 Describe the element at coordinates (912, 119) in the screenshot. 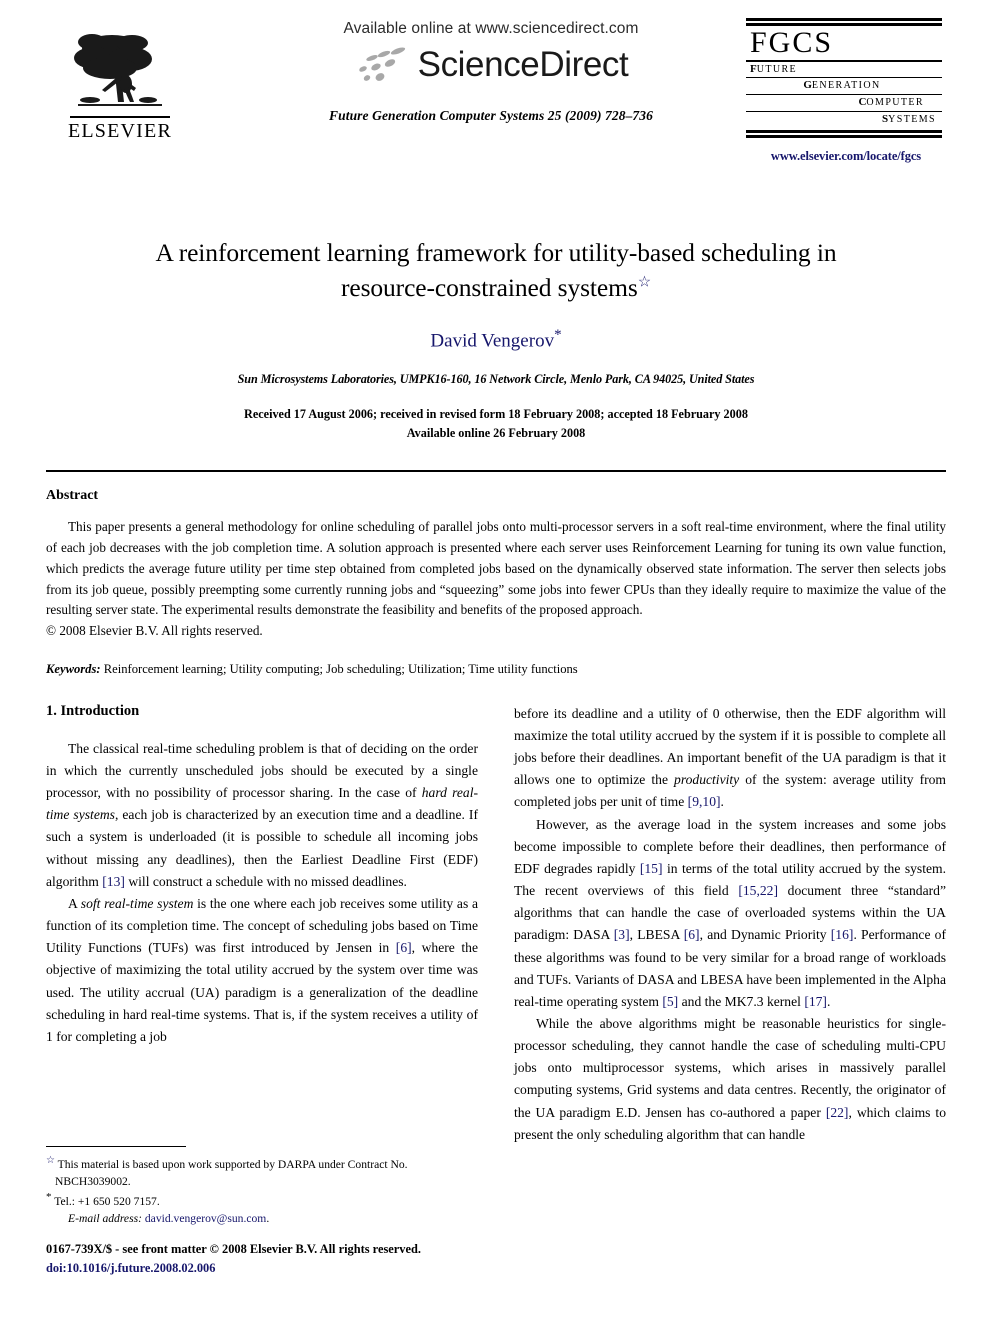

I see `fgcs-rest-systems: YSTEMS` at that location.